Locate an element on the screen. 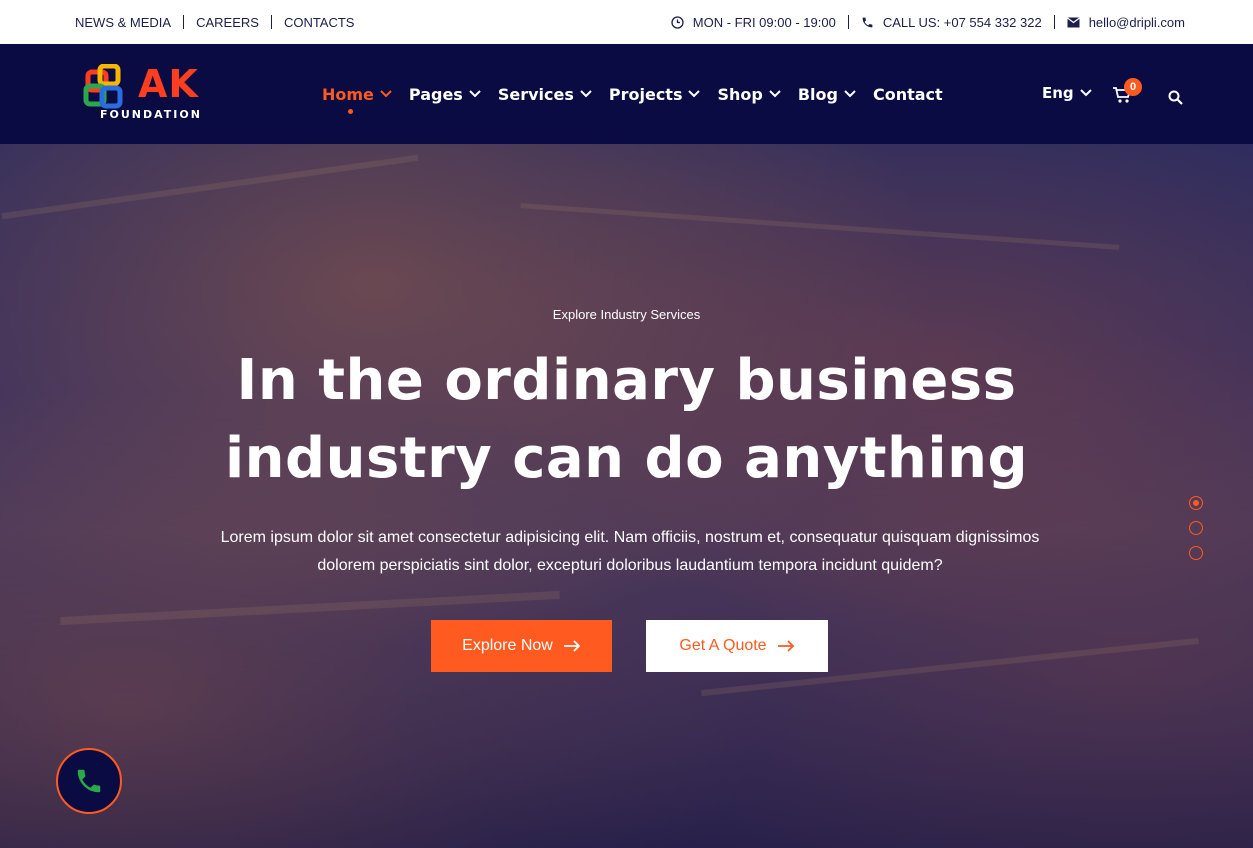 Image resolution: width=1253 pixels, height=848 pixels. envelope-icon is located at coordinates (1074, 22).